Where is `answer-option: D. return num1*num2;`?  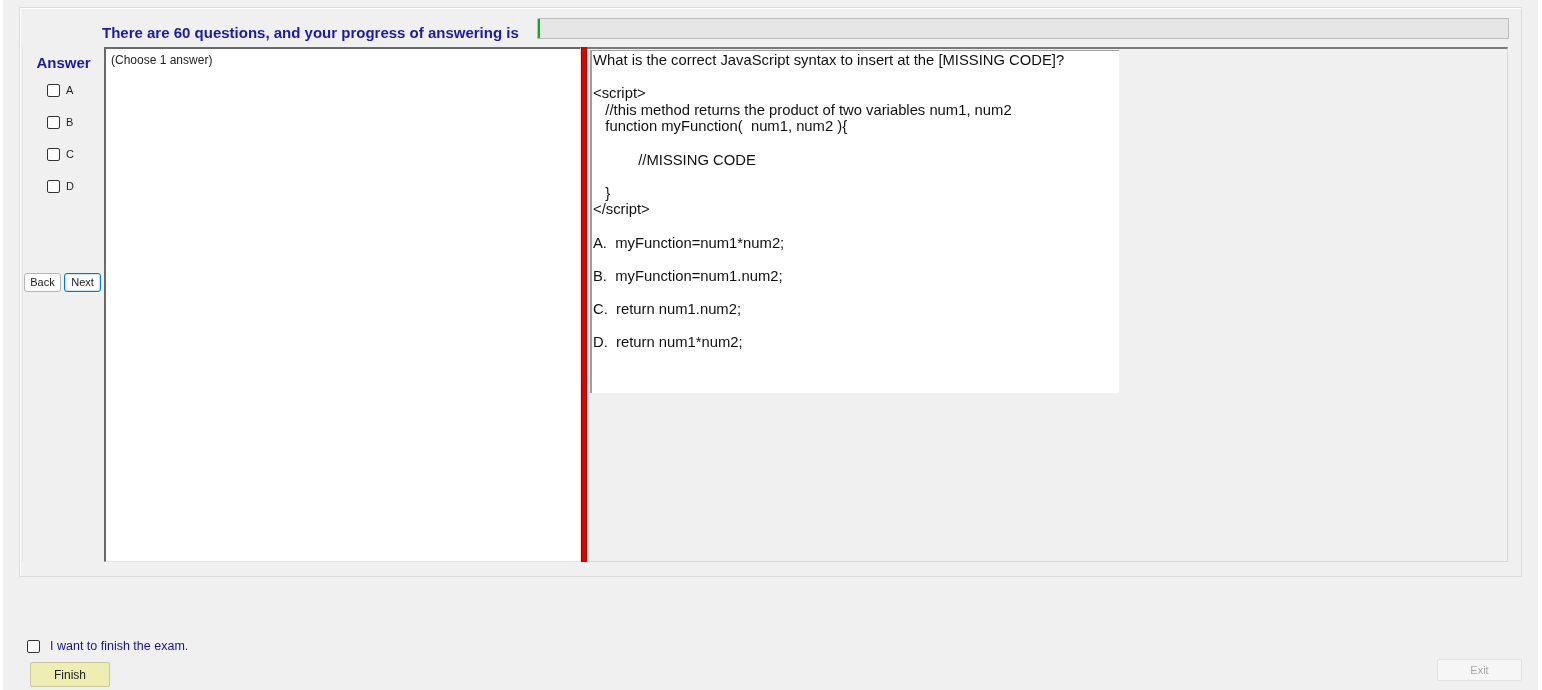 answer-option: D. return num1*num2; is located at coordinates (855, 342).